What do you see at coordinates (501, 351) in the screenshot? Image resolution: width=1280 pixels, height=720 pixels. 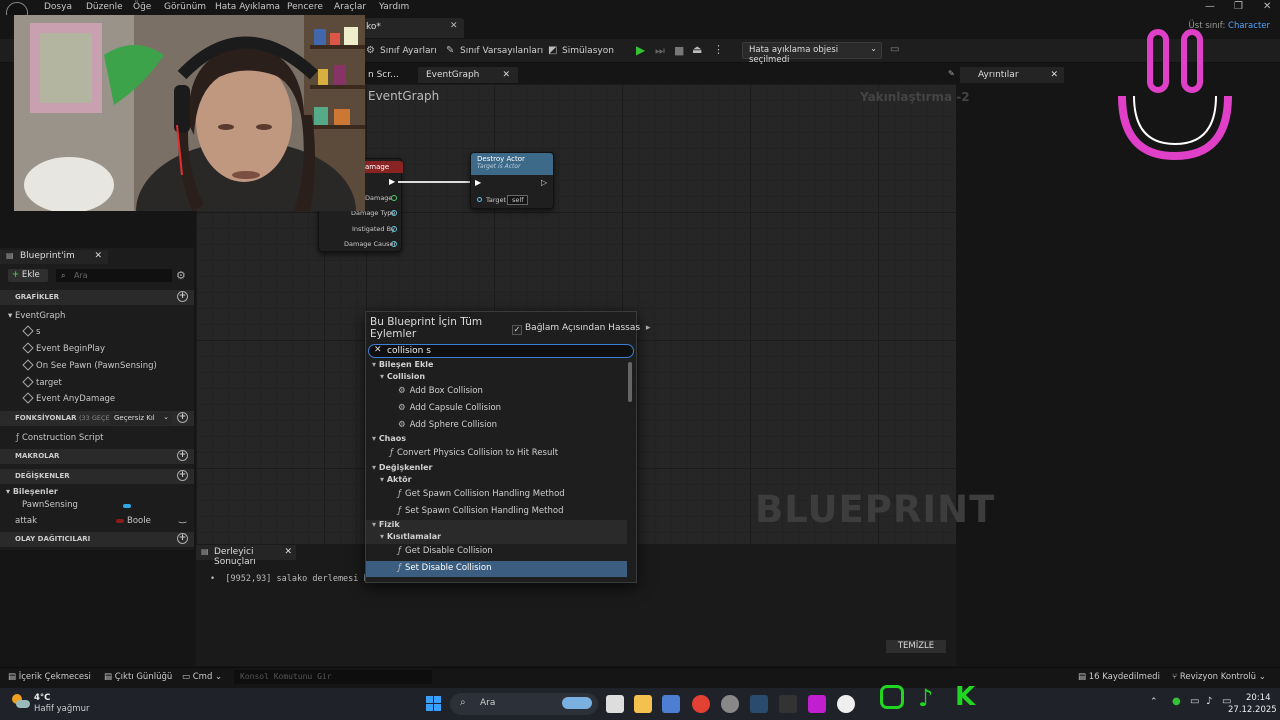 I see `action-search-input: ✕ collision s` at bounding box center [501, 351].